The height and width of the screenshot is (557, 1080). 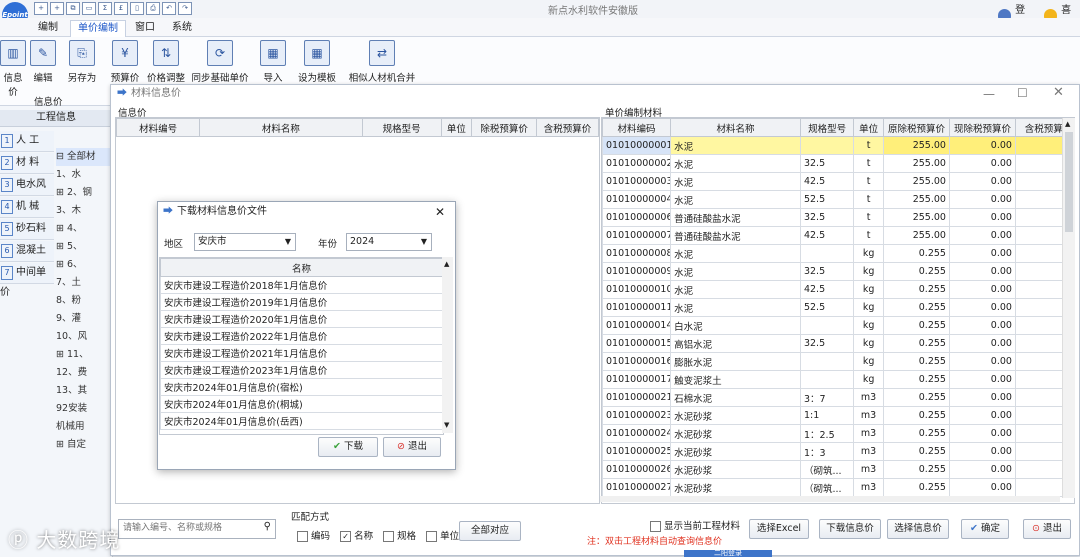 I want to click on vertical-scrollbar: ▲, so click(x=1068, y=308).